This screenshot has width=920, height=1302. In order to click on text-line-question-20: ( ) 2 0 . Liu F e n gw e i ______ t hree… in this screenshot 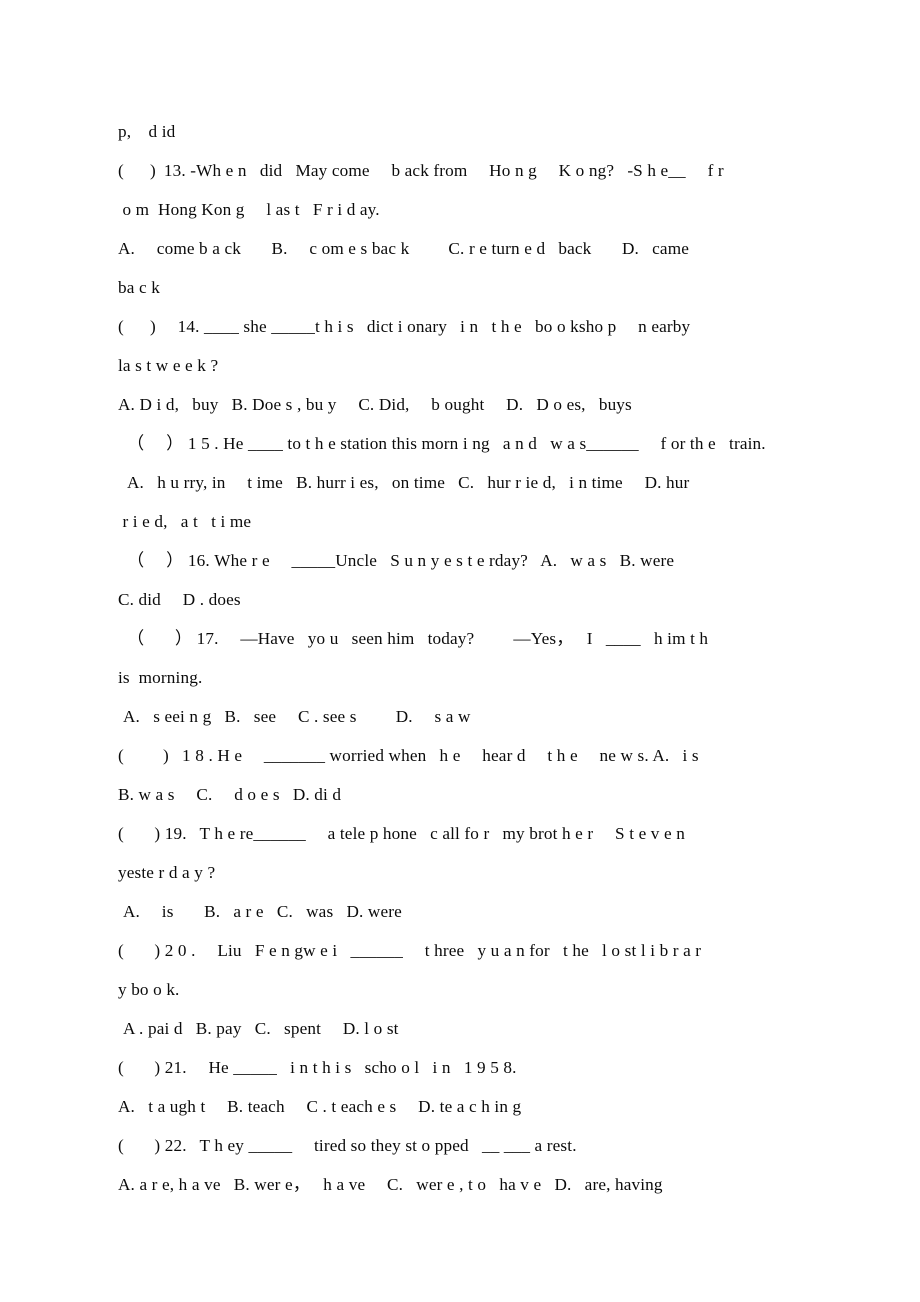, I will do `click(410, 950)`.